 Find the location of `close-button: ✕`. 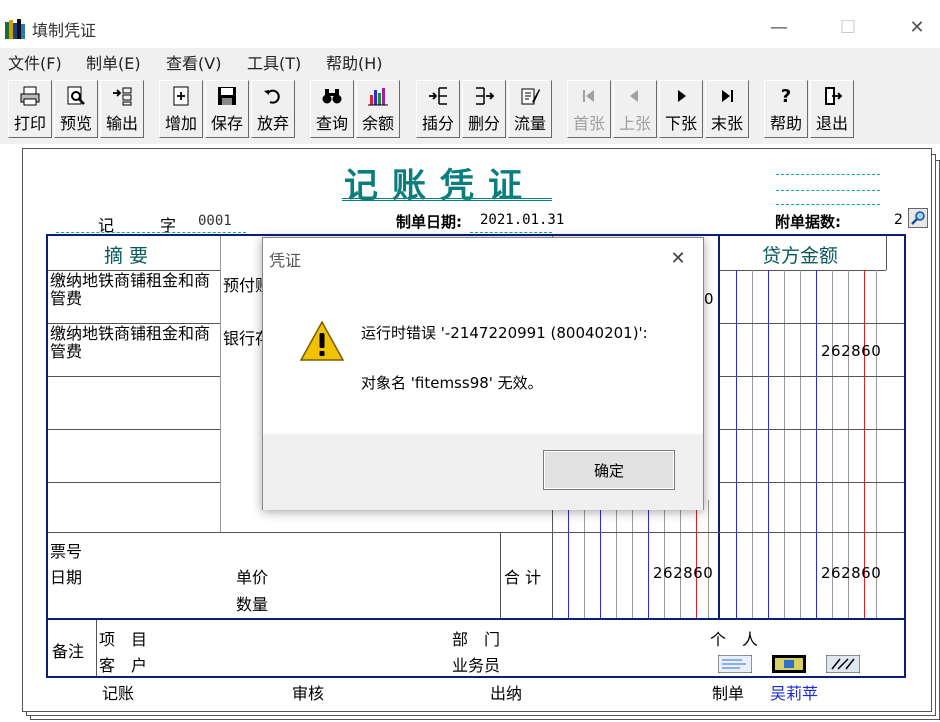

close-button: ✕ is located at coordinates (917, 27).